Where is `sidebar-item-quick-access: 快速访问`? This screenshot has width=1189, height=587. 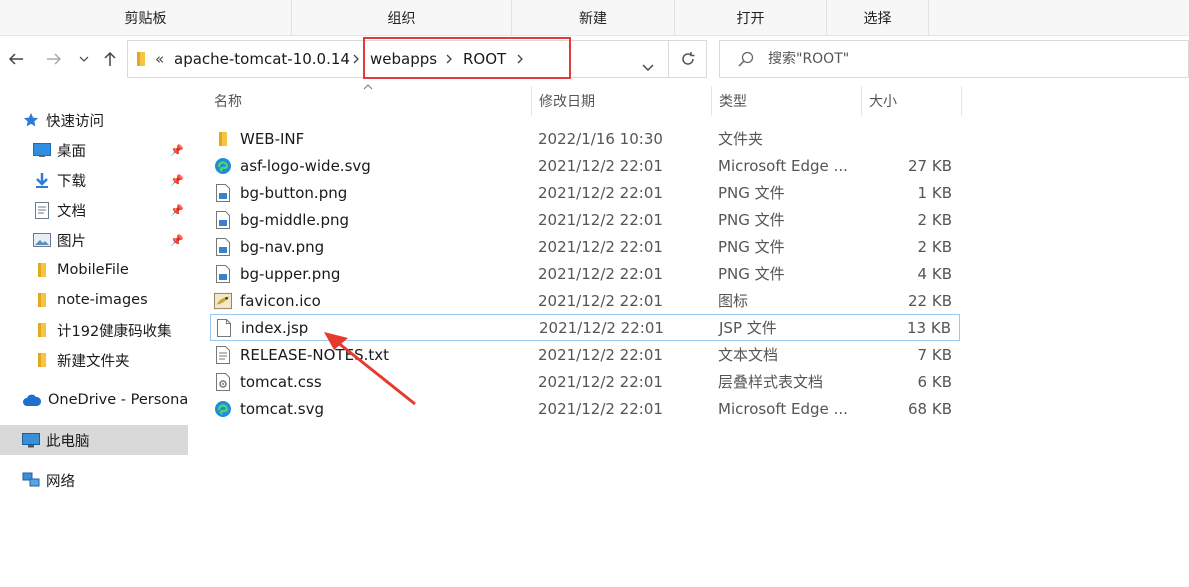
sidebar-item-quick-access: 快速访问 is located at coordinates (94, 120).